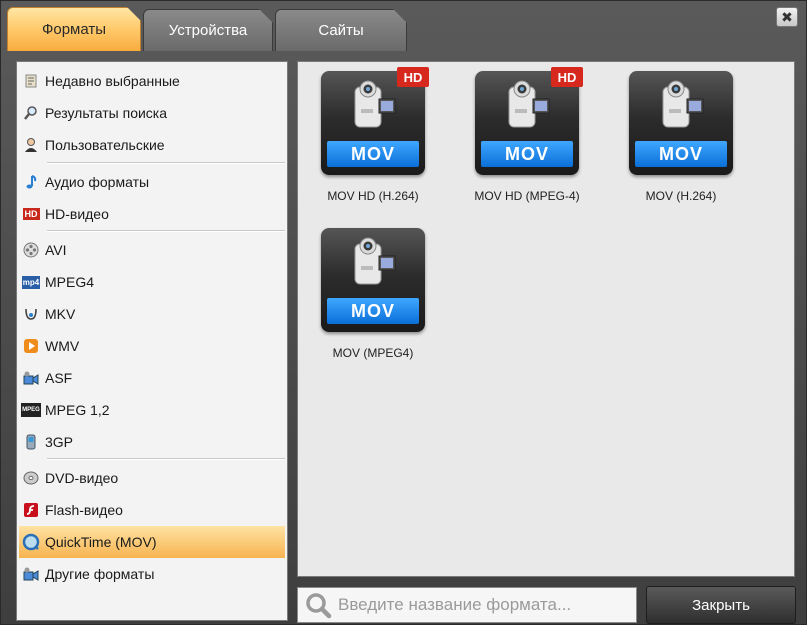  Describe the element at coordinates (31, 81) in the screenshot. I see `recent-icon` at that location.